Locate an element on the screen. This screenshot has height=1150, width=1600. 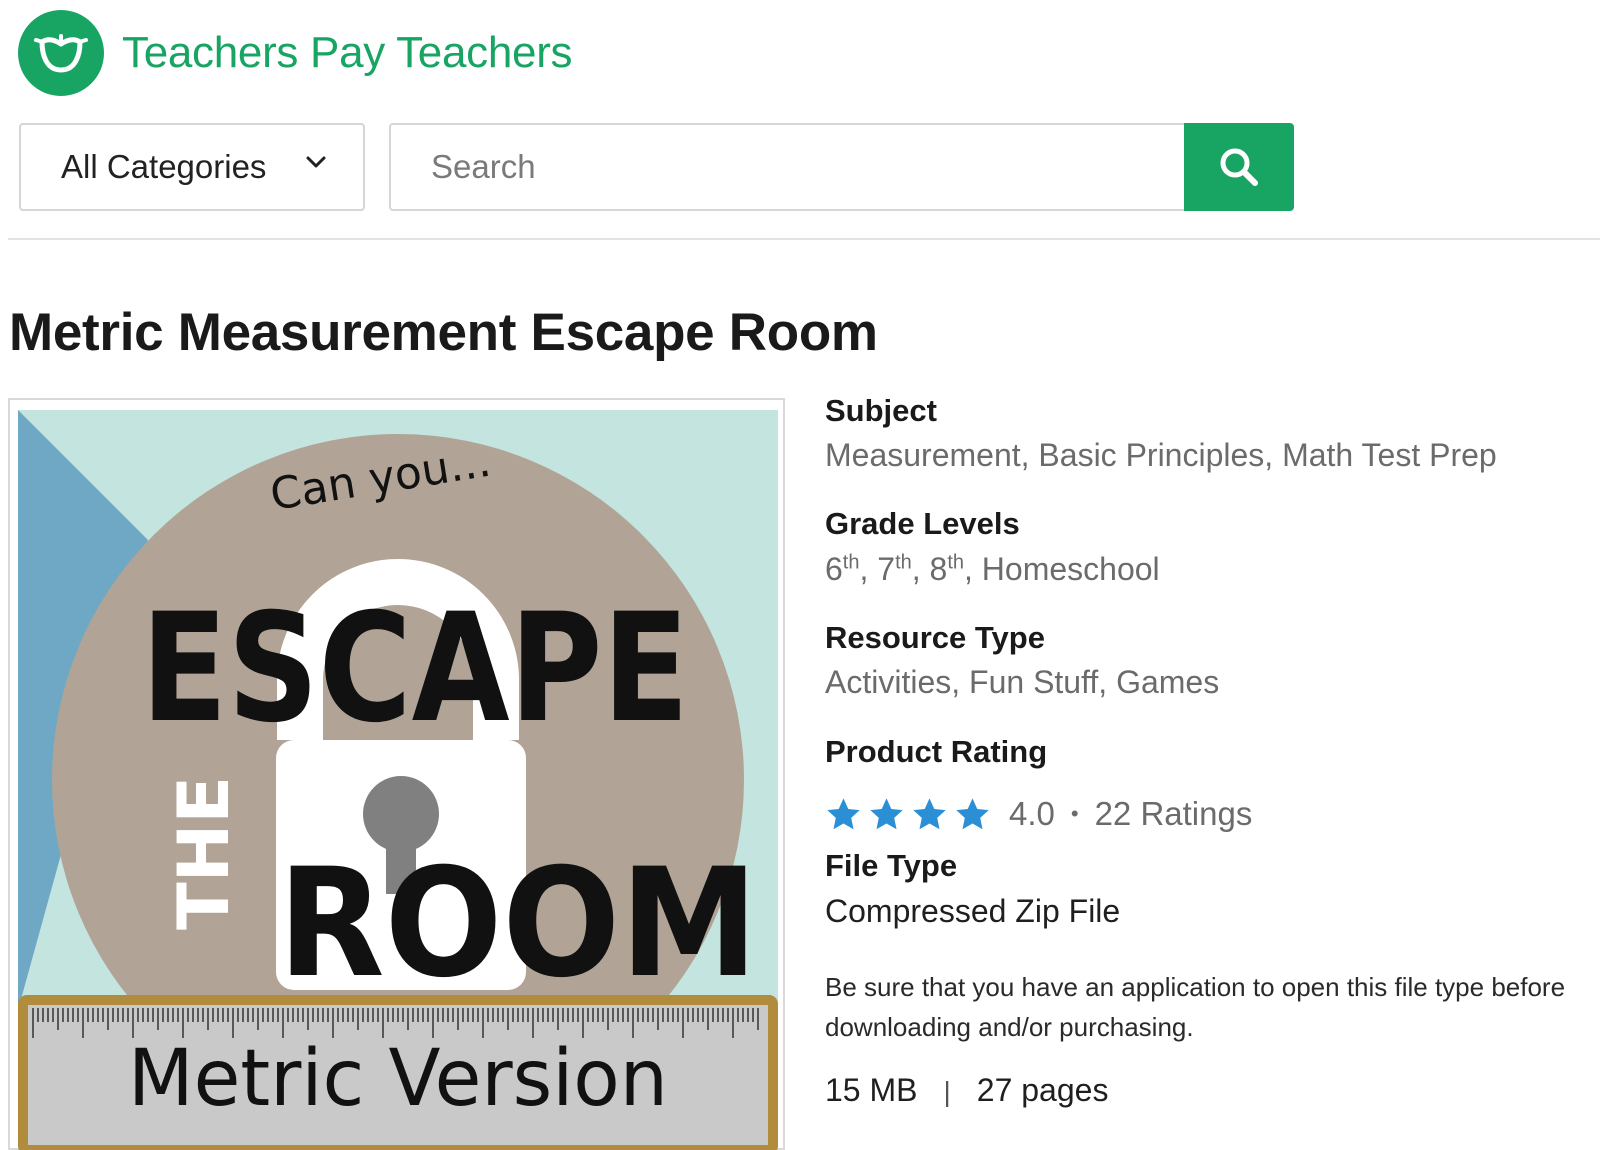
resource-type-values: Activities, Fun Stuff, Games is located at coordinates (1022, 682).